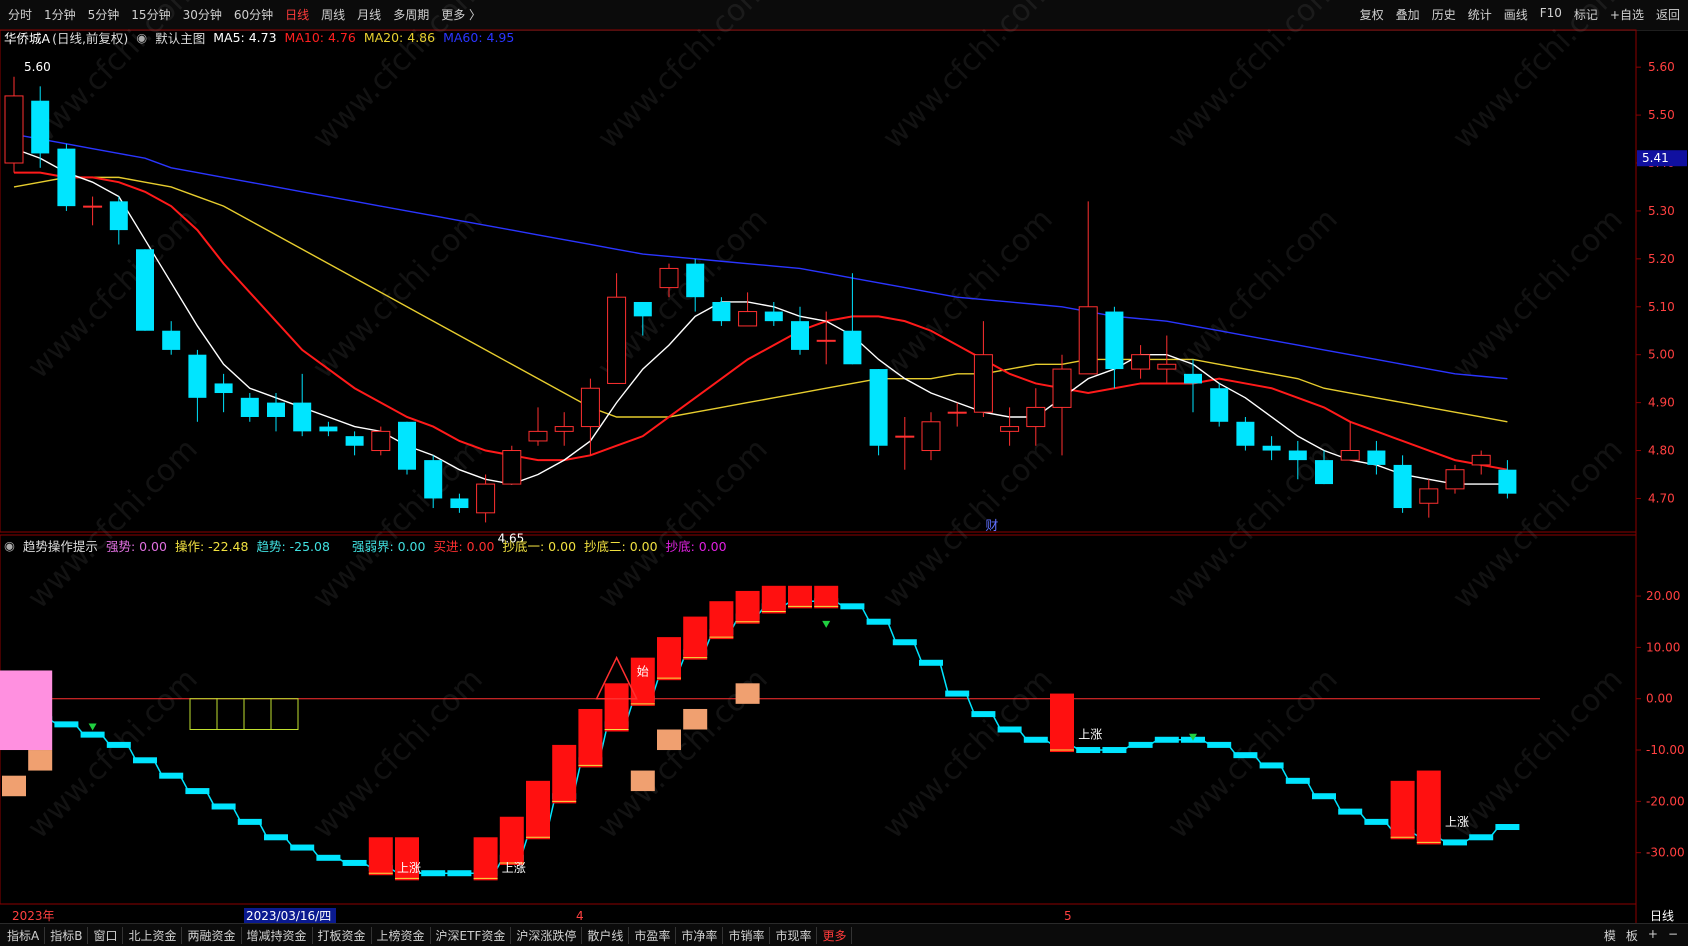 Image resolution: width=1688 pixels, height=946 pixels. What do you see at coordinates (835, 935) in the screenshot?
I see `bottom-tab: 更多` at bounding box center [835, 935].